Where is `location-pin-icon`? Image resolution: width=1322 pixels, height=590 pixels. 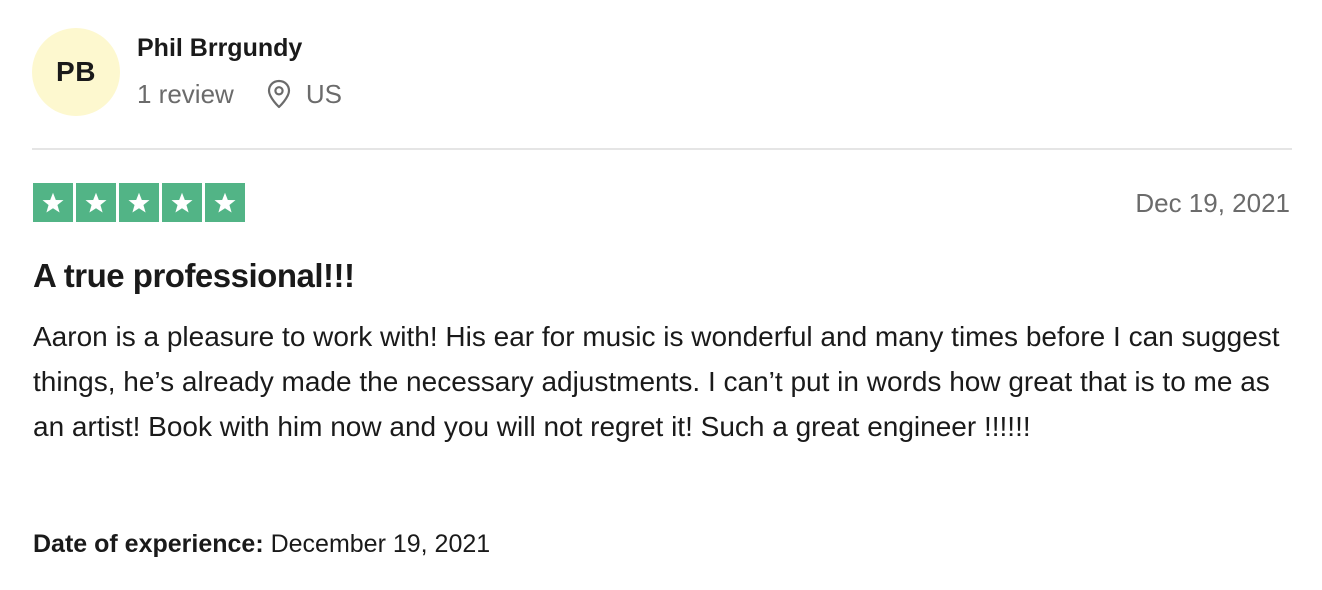
location-pin-icon is located at coordinates (279, 94).